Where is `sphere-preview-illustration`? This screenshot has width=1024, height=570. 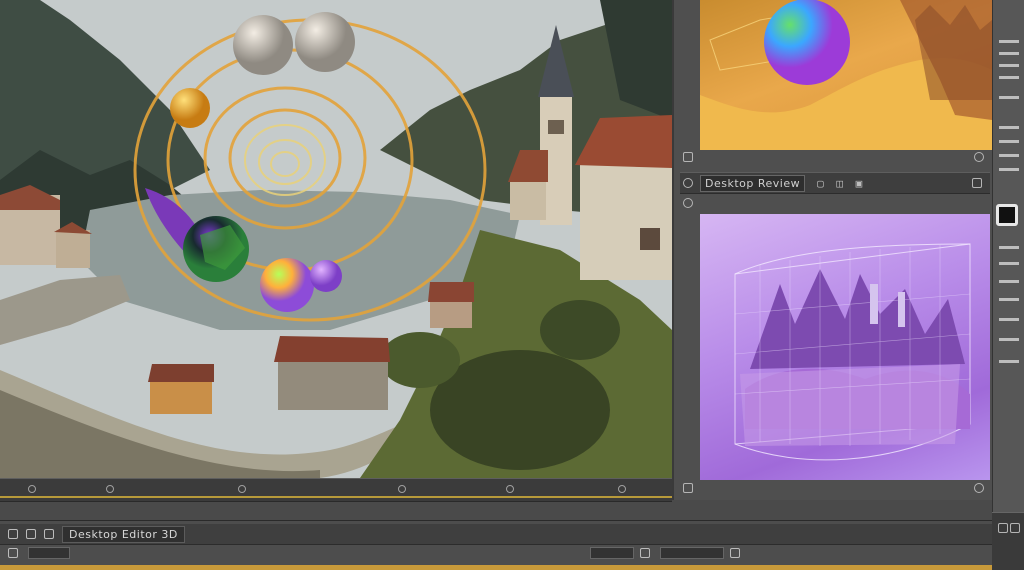 sphere-preview-illustration is located at coordinates (846, 75).